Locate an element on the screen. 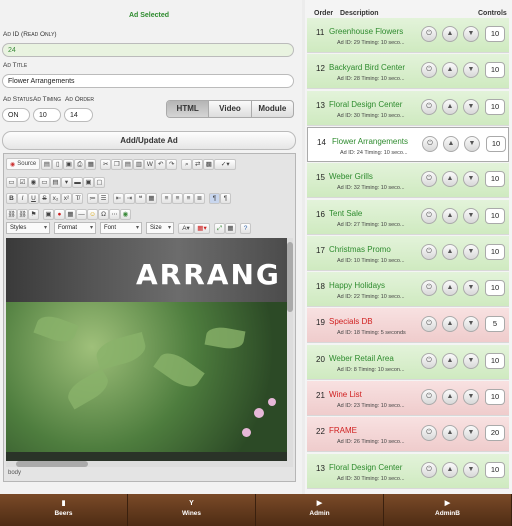 The width and height of the screenshot is (512, 526). mode-tab-module: Module is located at coordinates (272, 109).